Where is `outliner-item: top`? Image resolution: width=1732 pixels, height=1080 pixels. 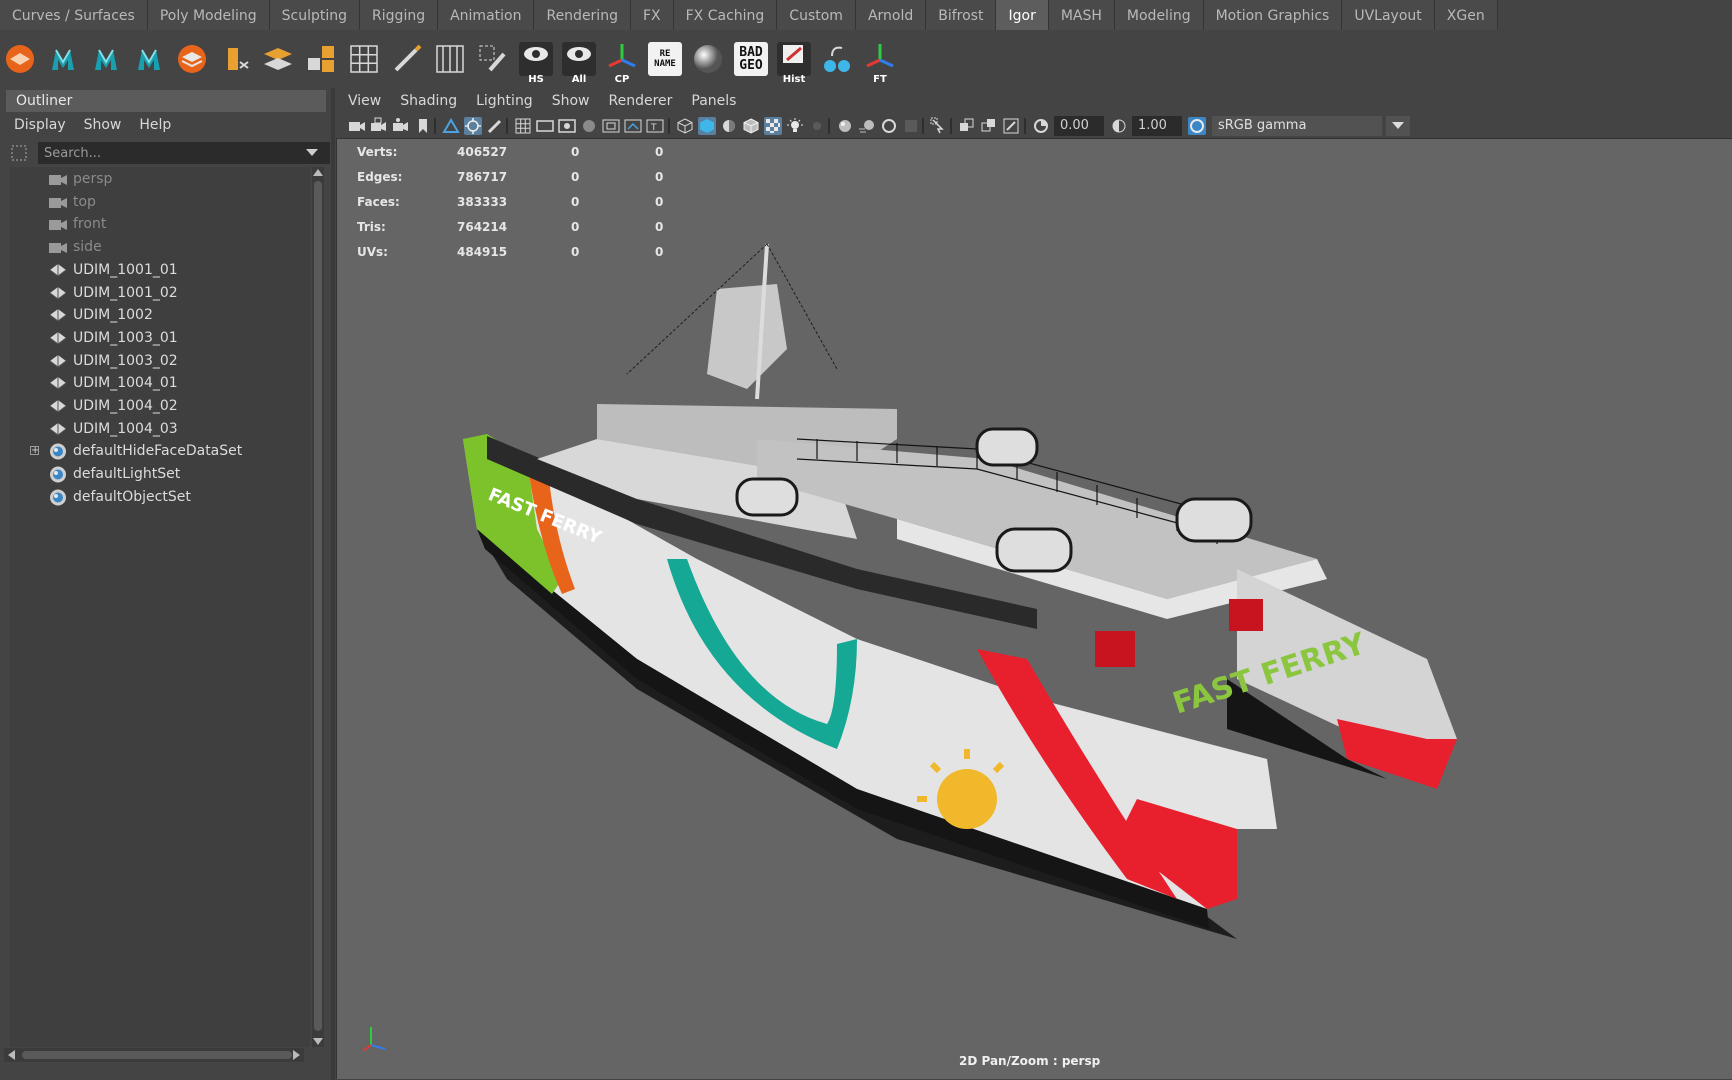
outliner-item: top is located at coordinates (160, 202).